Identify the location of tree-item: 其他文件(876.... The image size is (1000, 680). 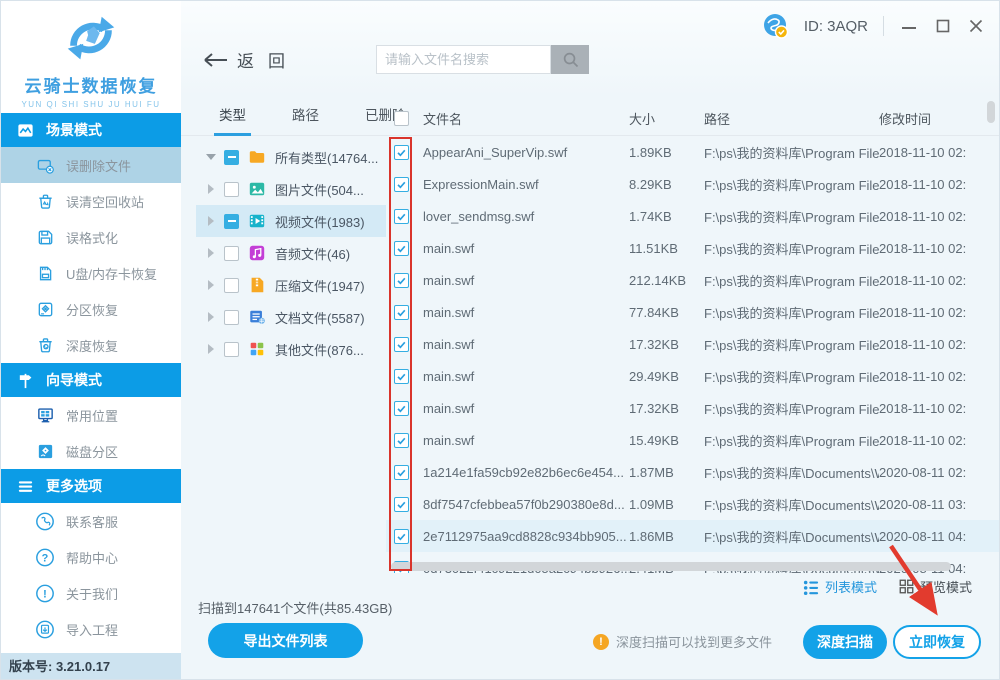
(291, 349).